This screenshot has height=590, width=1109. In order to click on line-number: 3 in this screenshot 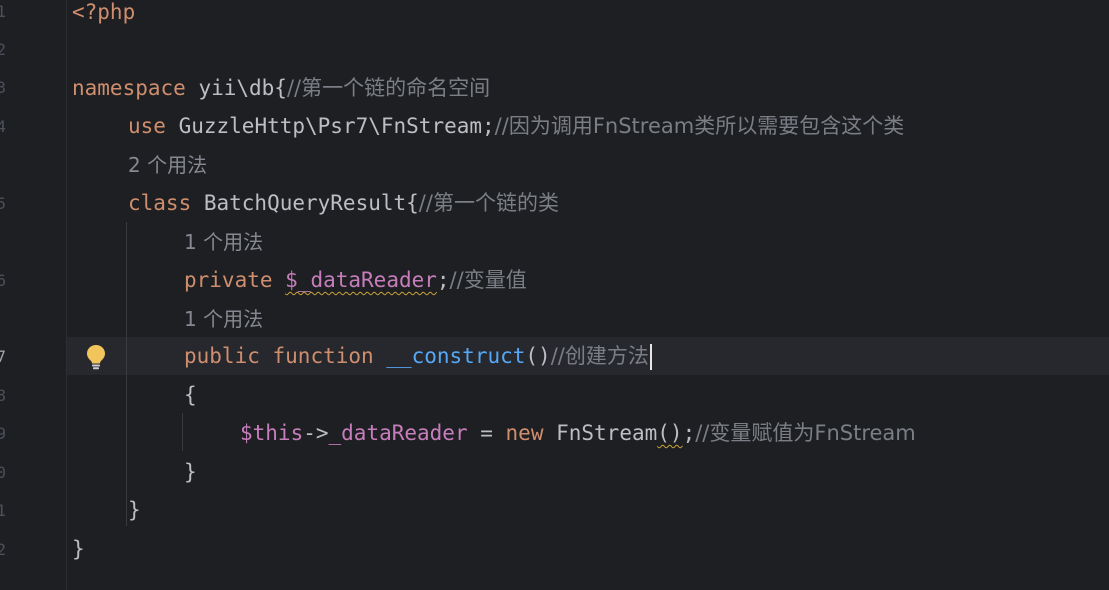, I will do `click(3, 87)`.